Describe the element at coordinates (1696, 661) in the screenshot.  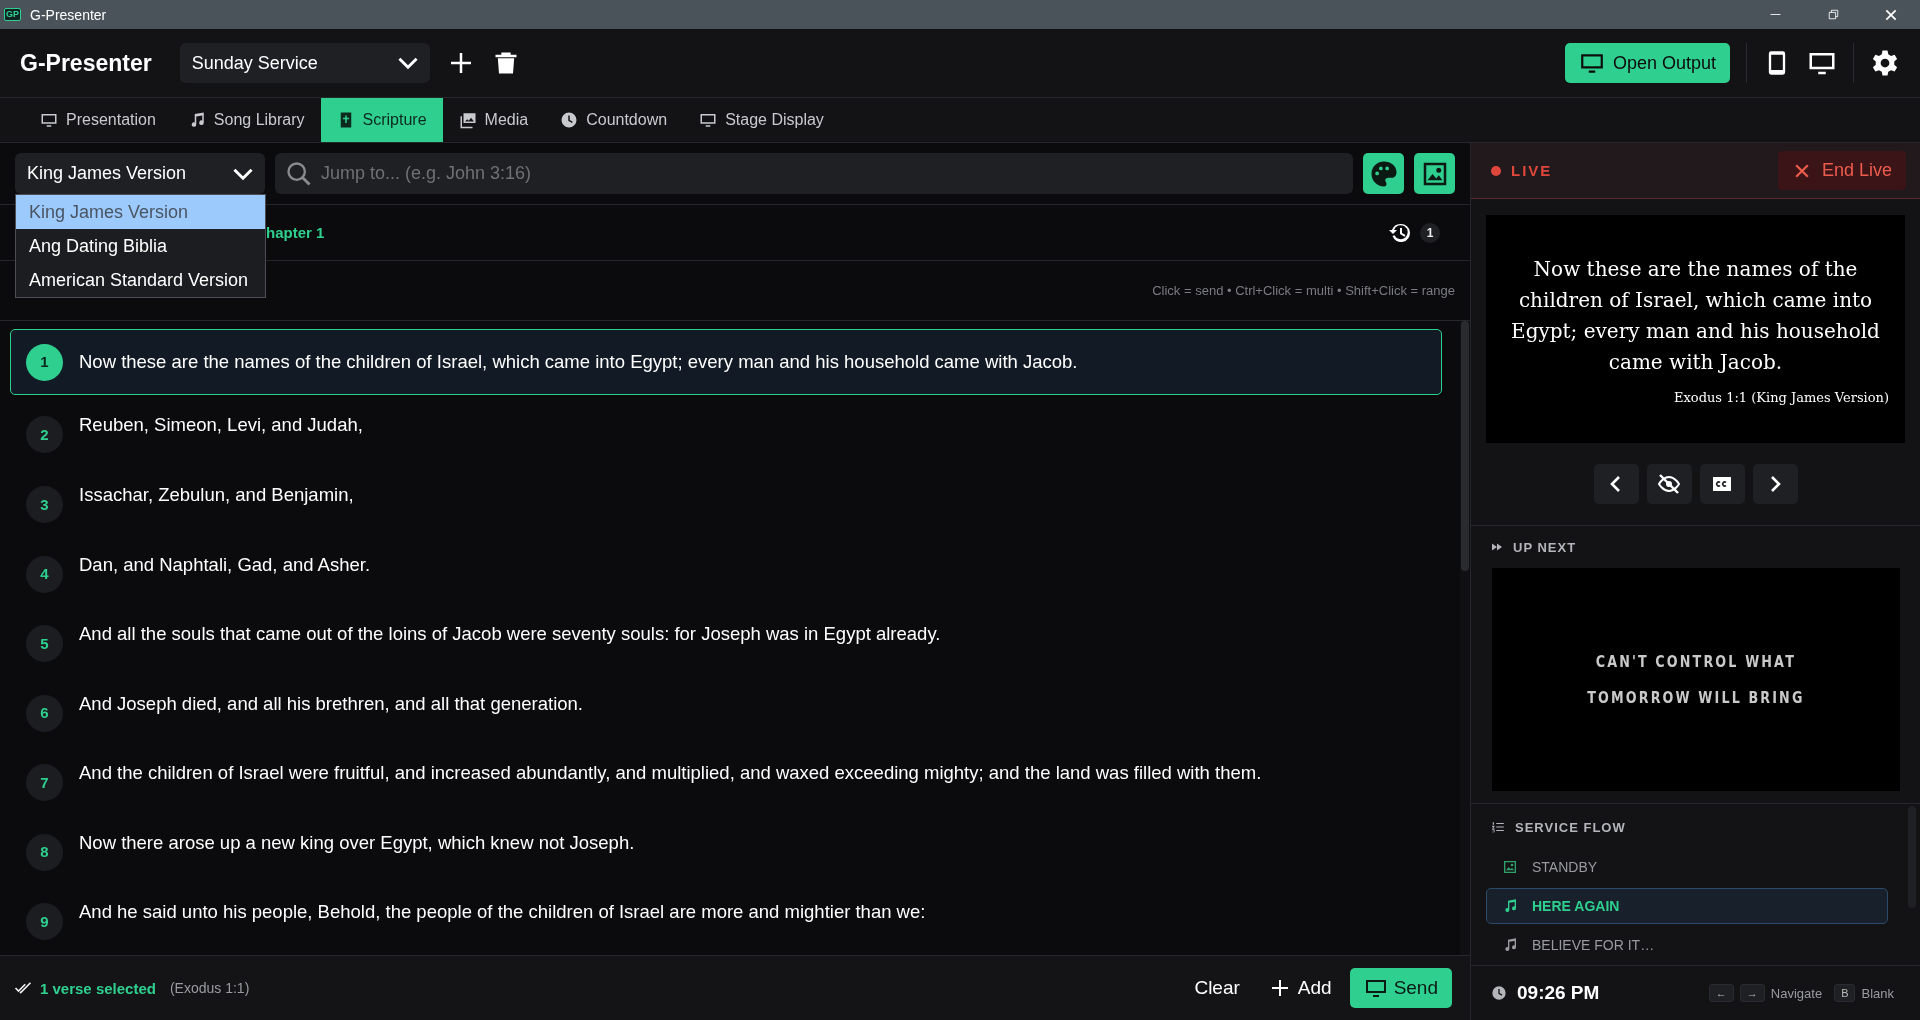
I see `lyric-line: CAN'T CONTROL WHAT` at that location.